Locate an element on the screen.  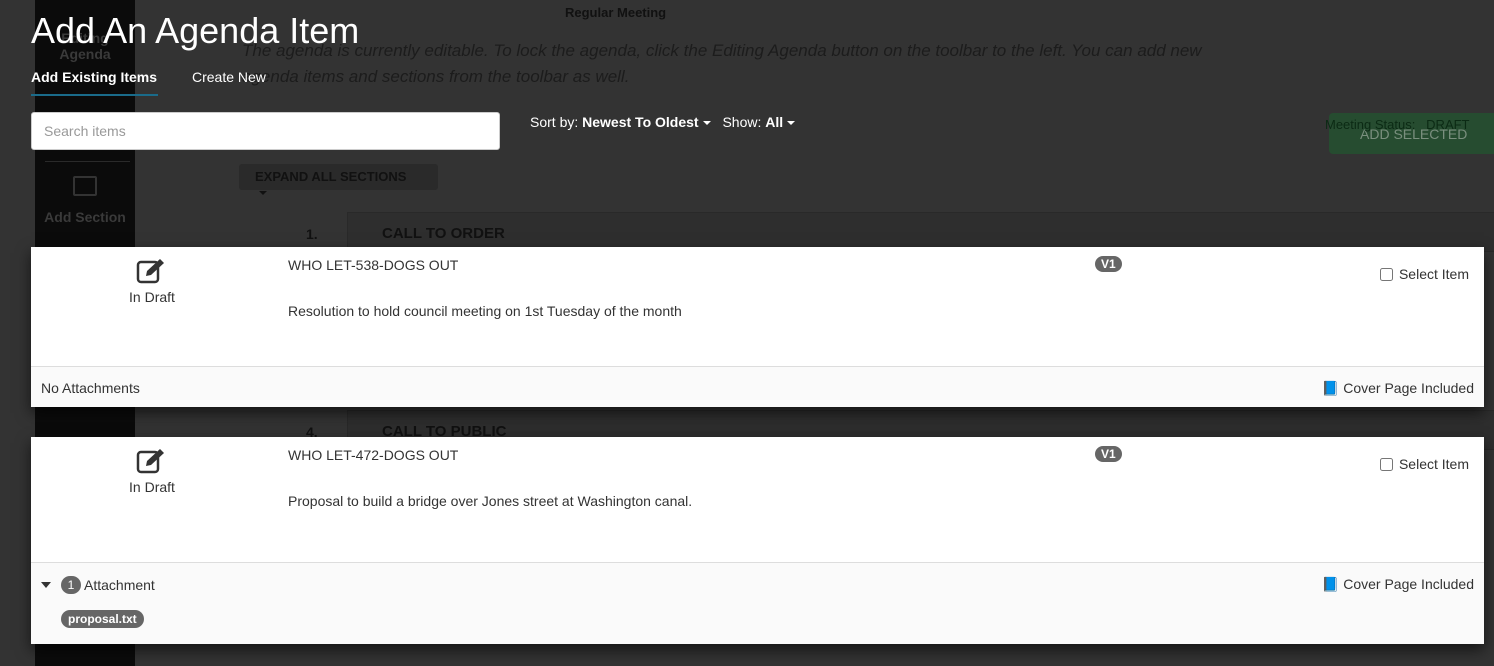
section-call-to-order: CALL TO ORDER is located at coordinates (920, 232).